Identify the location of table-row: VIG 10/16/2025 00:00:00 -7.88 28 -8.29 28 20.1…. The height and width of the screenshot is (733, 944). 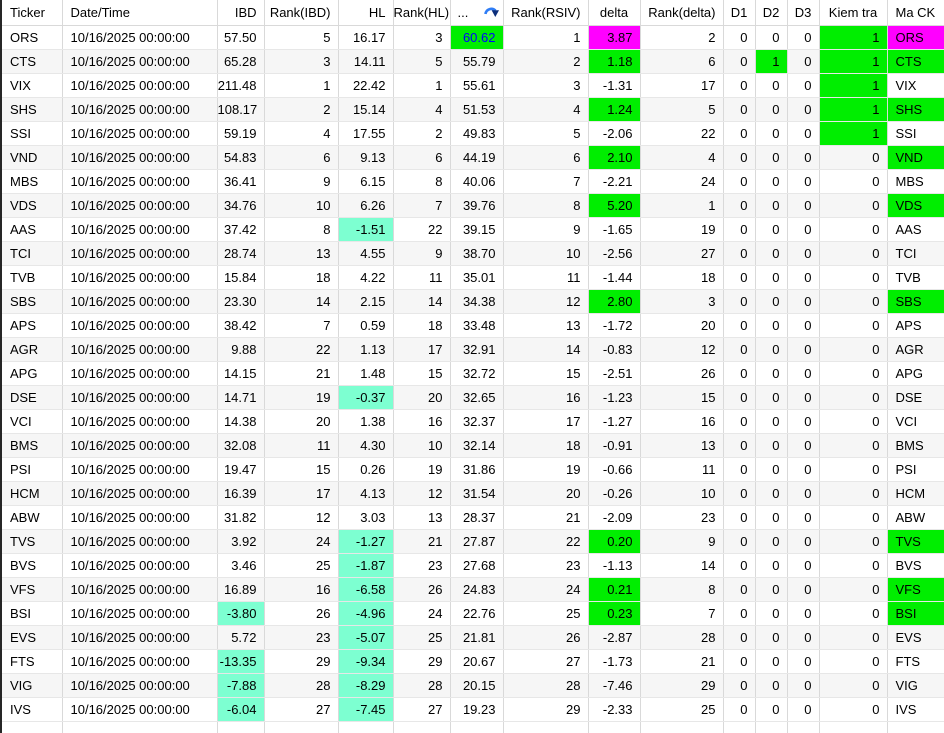
(473, 685).